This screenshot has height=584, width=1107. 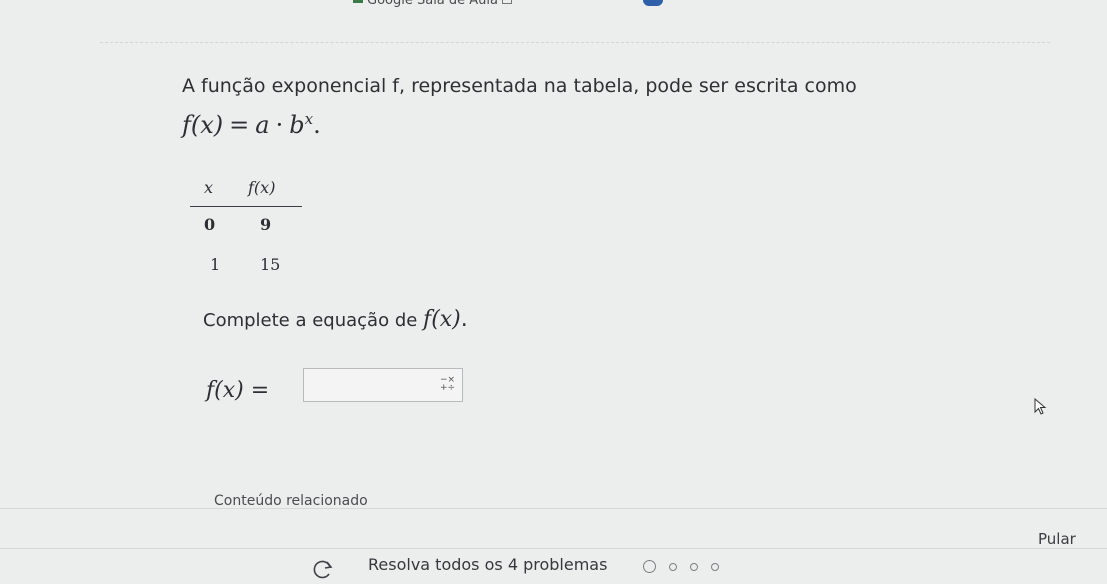 What do you see at coordinates (553, 5) in the screenshot?
I see `bookmarks-bar: Google Sala de Aula` at bounding box center [553, 5].